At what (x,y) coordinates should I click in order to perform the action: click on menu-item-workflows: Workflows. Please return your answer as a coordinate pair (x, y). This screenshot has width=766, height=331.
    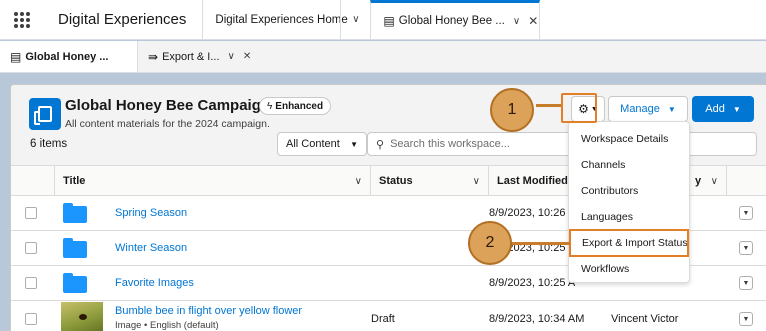
    Looking at the image, I should click on (629, 269).